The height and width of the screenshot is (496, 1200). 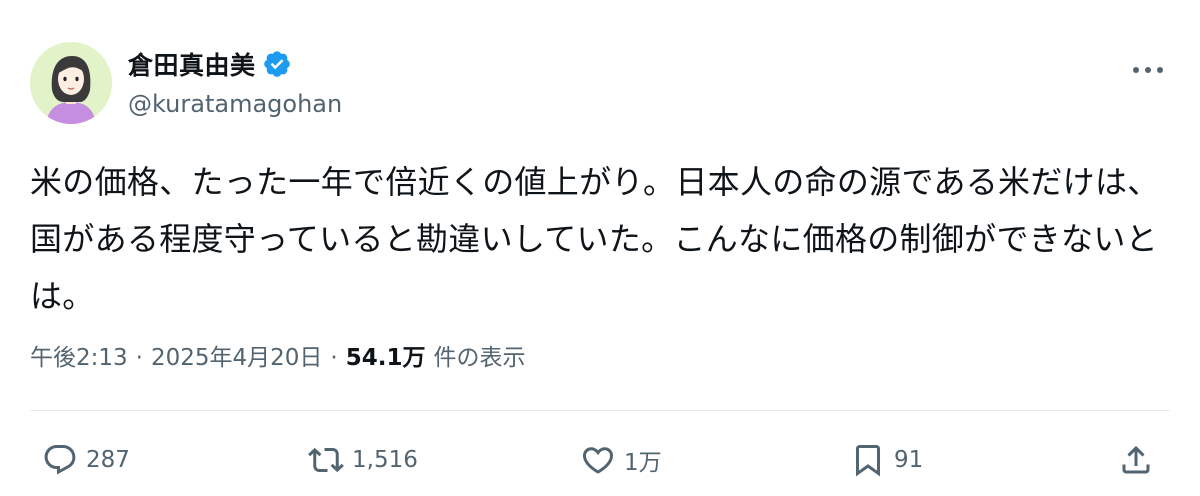 I want to click on tweet-meta: 午後2:13 · 2025年4月20日 · 54.1万 件の表示, so click(x=277, y=355).